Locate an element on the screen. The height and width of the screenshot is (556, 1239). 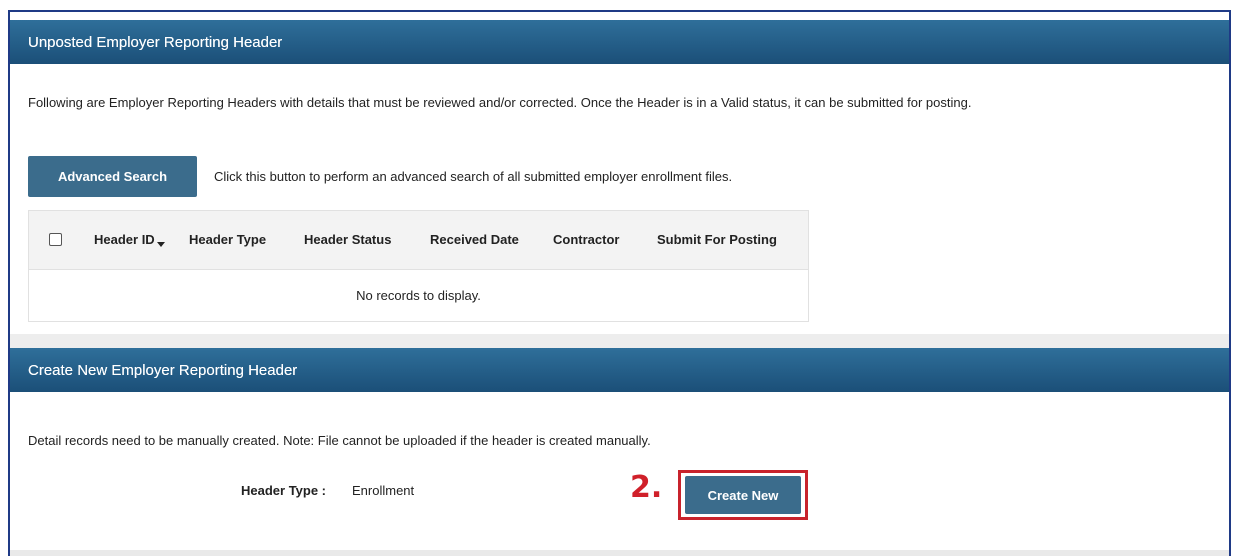
header-type-value: Enrollment is located at coordinates (383, 490).